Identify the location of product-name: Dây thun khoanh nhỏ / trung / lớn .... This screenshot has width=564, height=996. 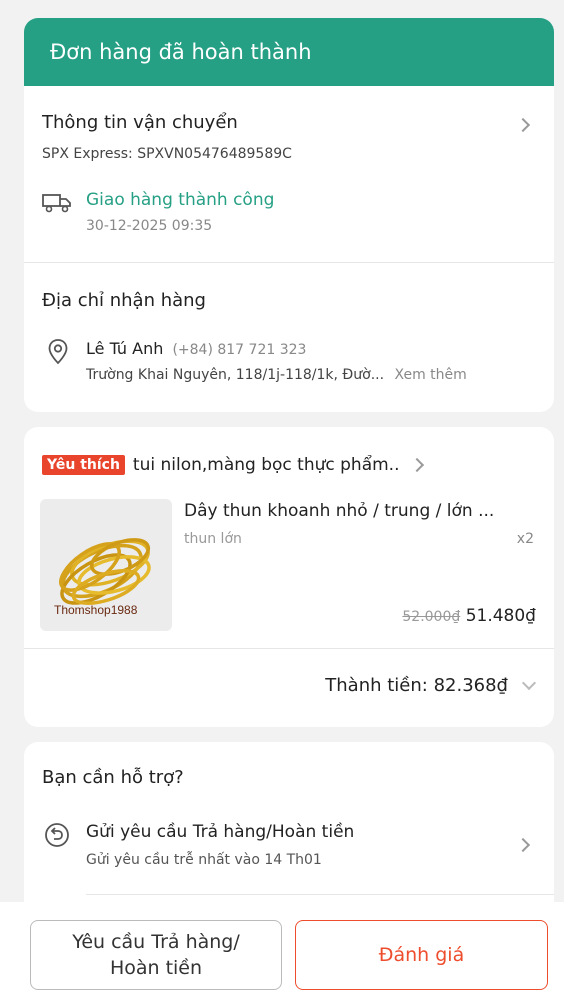
(339, 511).